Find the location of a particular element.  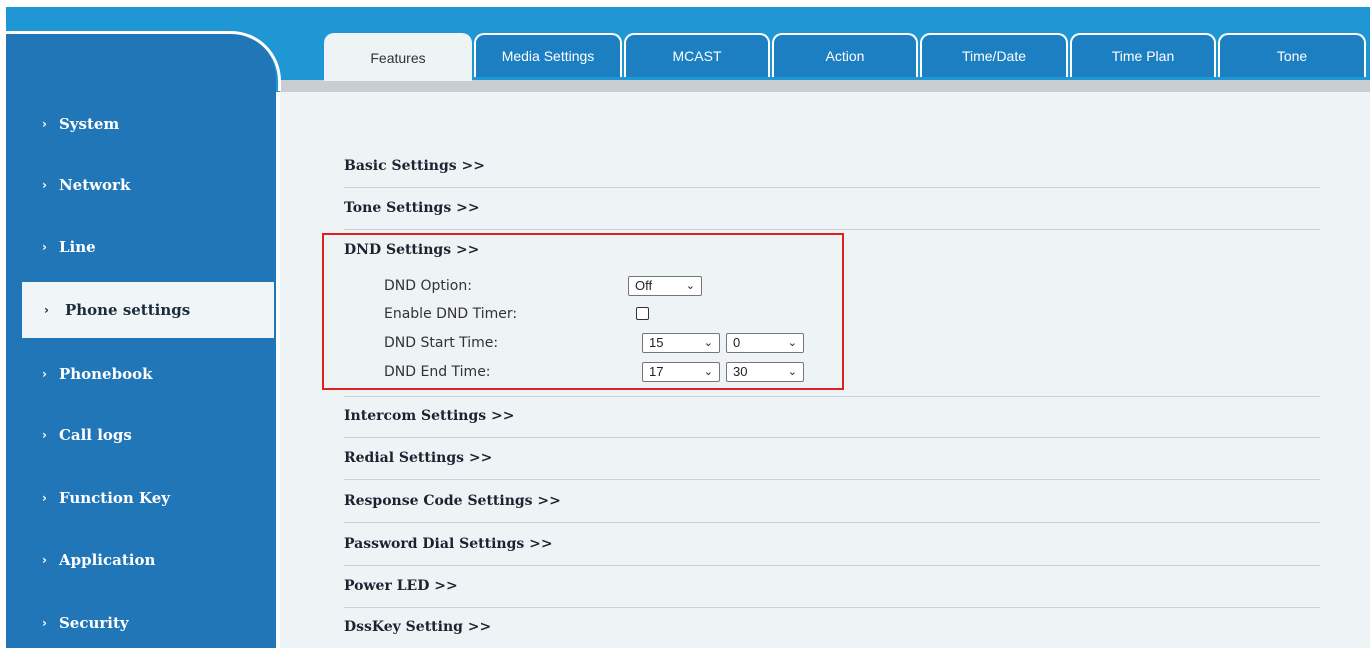

header-shadow is located at coordinates (825, 86).